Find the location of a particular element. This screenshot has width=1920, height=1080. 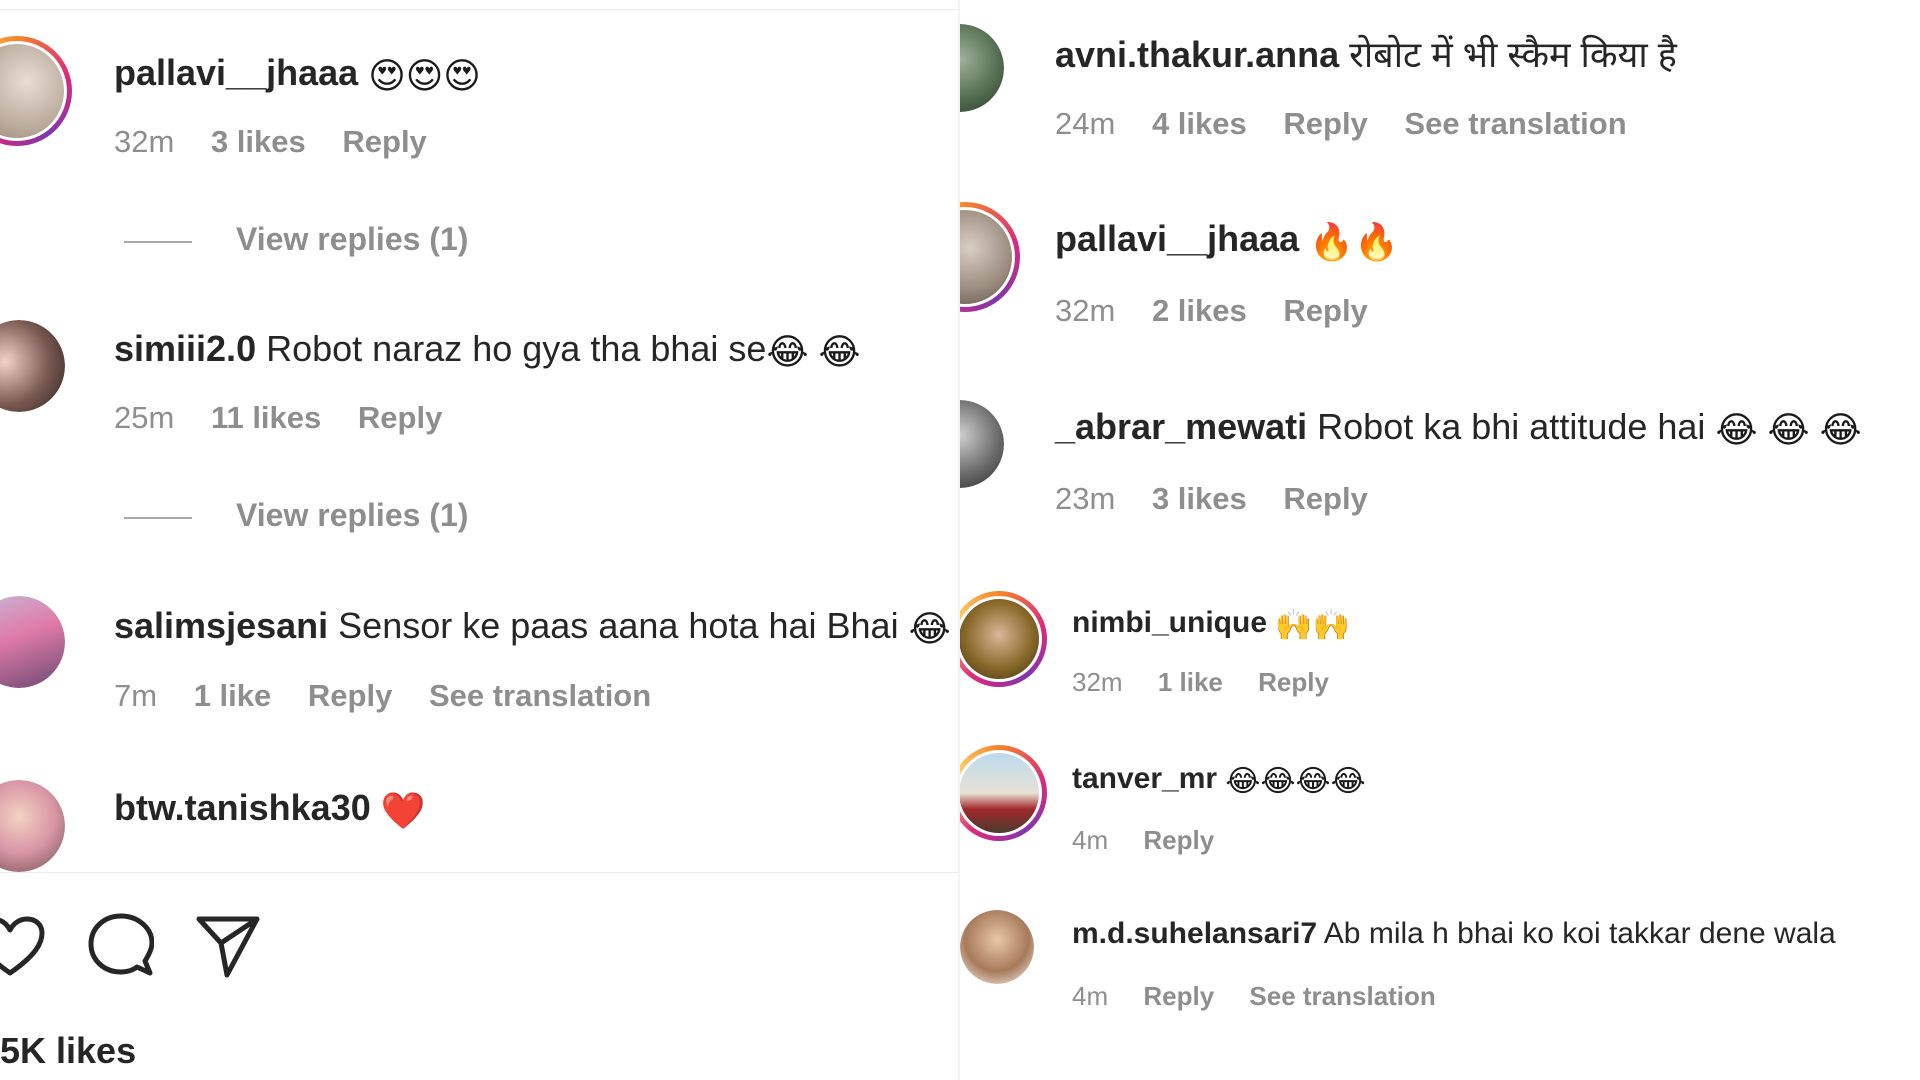

comment-text: Sensor ke paas aana hota hai Bhai is located at coordinates (618, 625).